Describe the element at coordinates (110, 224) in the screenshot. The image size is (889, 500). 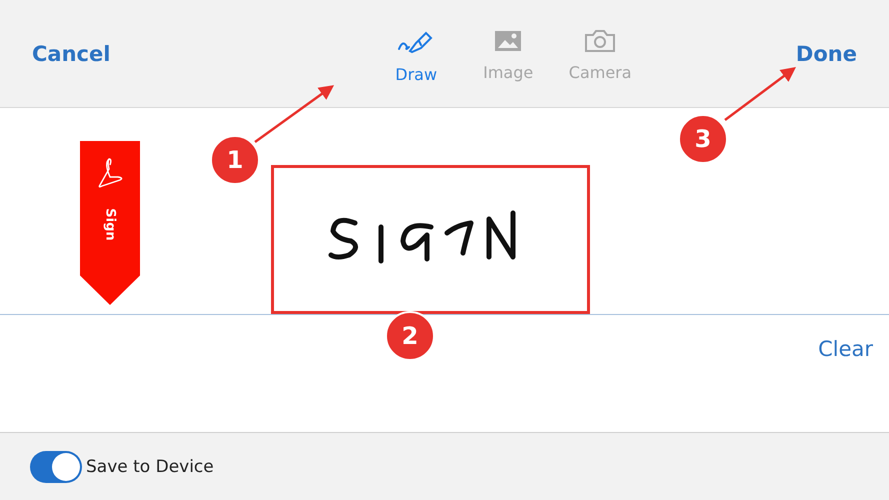
I see `ribbon-label: Sign` at that location.